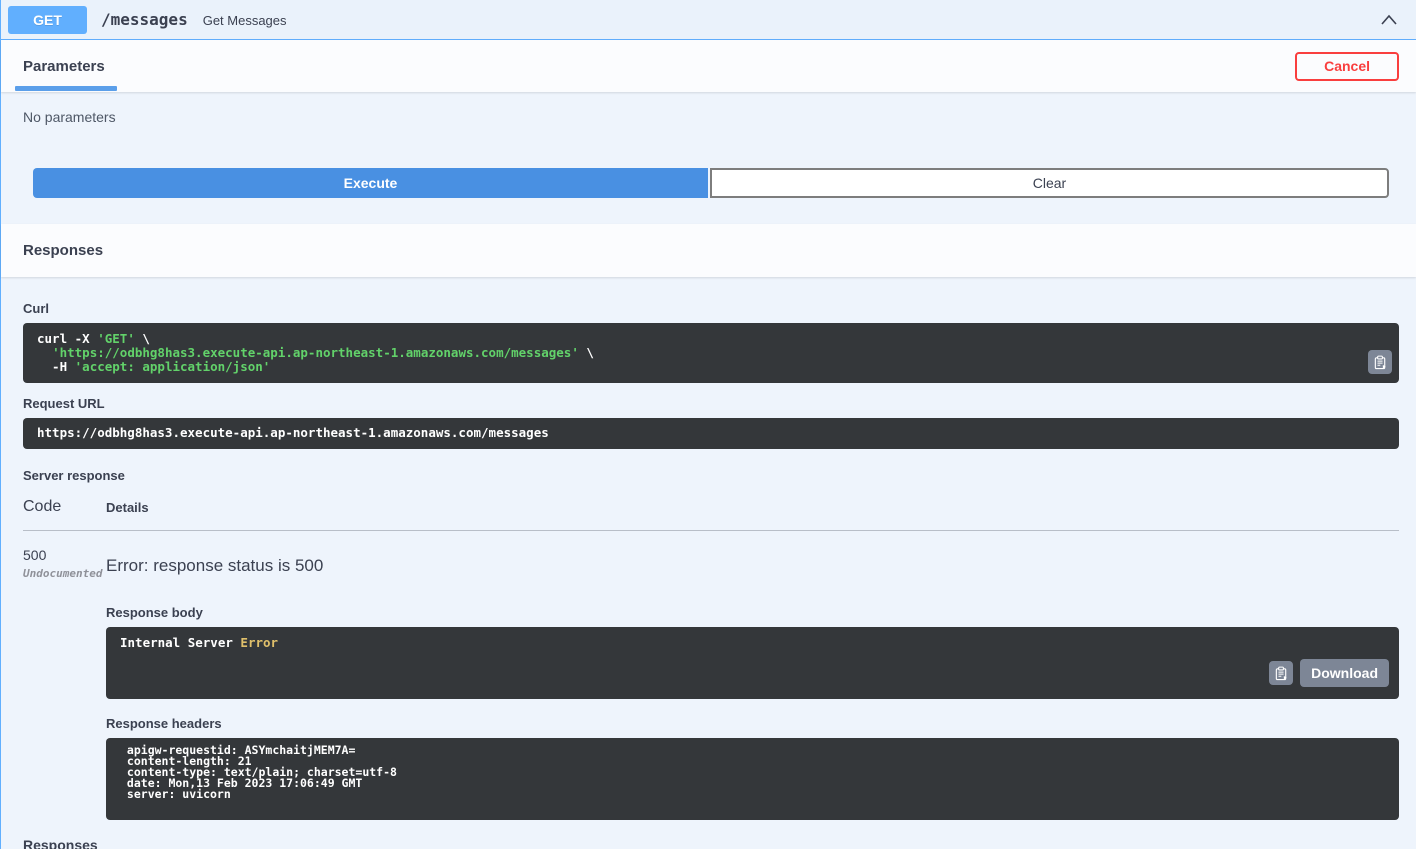  Describe the element at coordinates (708, 66) in the screenshot. I see `parameters-header: Parameters Cancel` at that location.